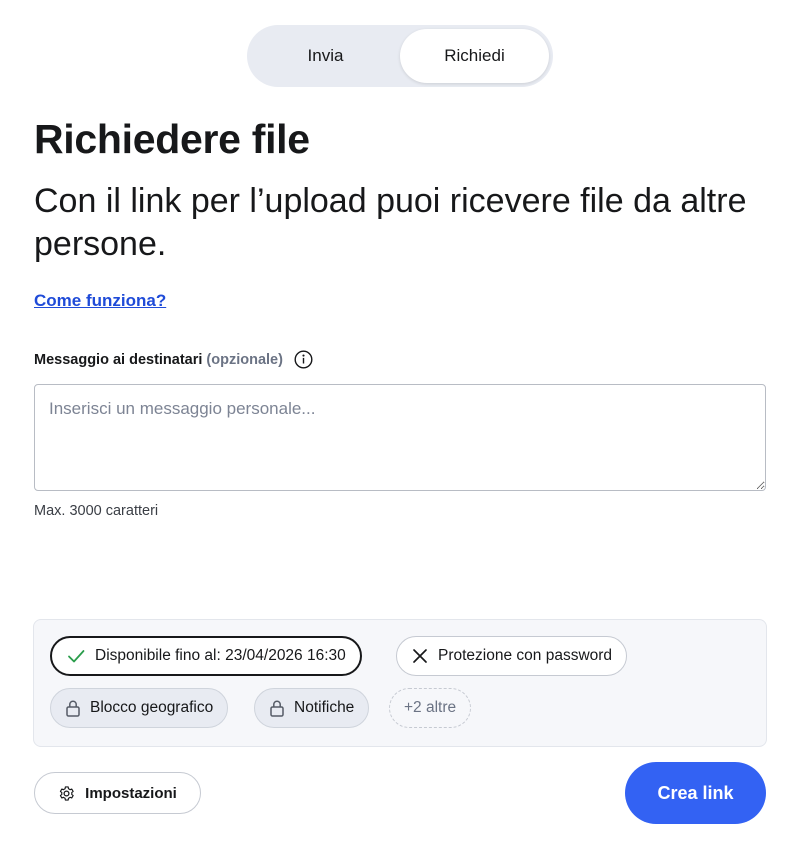 This screenshot has width=800, height=848. Describe the element at coordinates (220, 655) in the screenshot. I see `expiry-label: Disponibile fino al: 23/04/2026 16:30` at that location.